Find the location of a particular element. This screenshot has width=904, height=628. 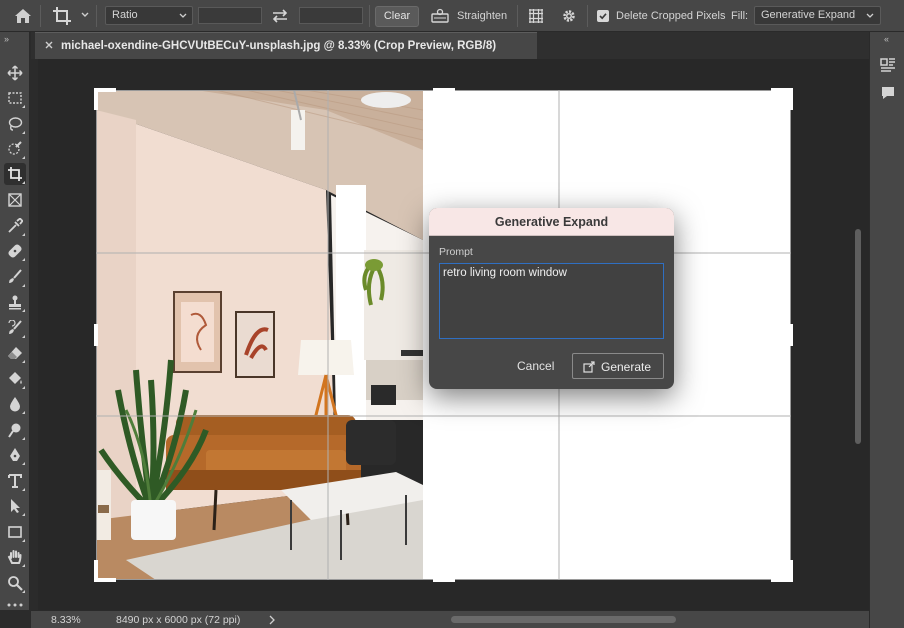

crop-handle-top-right is located at coordinates (791, 99).